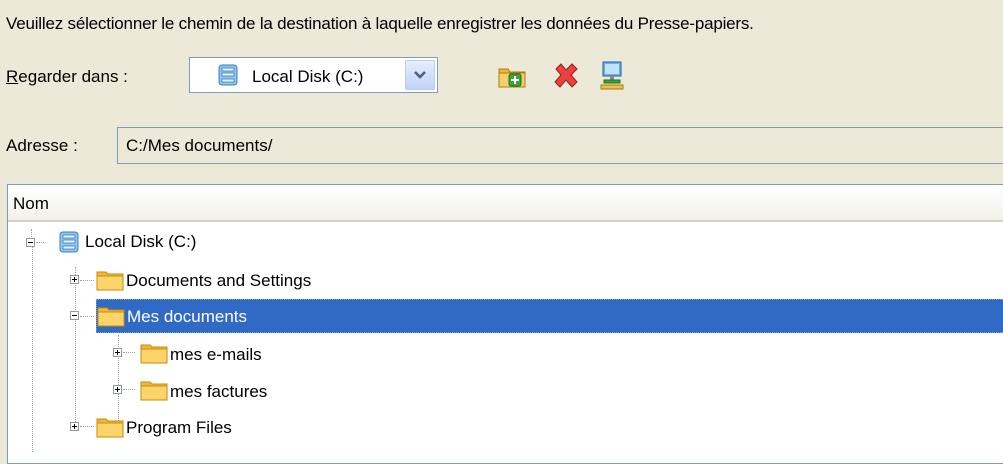 Image resolution: width=1003 pixels, height=464 pixels. What do you see at coordinates (12, 76) in the screenshot?
I see `look-in-accelerator: R` at bounding box center [12, 76].